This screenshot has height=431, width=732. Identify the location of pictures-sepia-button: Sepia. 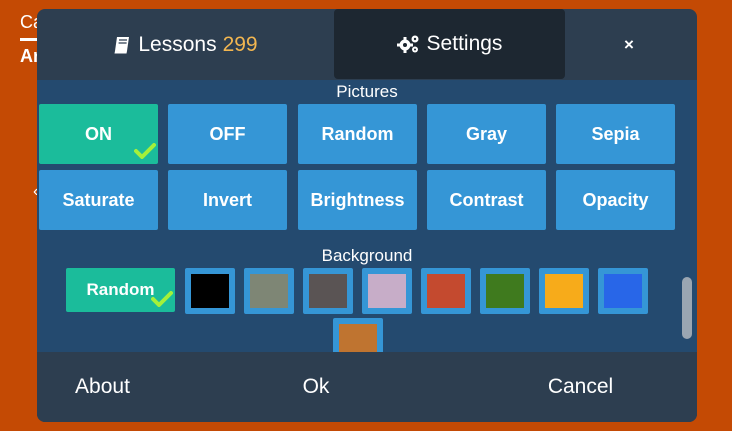
(615, 134).